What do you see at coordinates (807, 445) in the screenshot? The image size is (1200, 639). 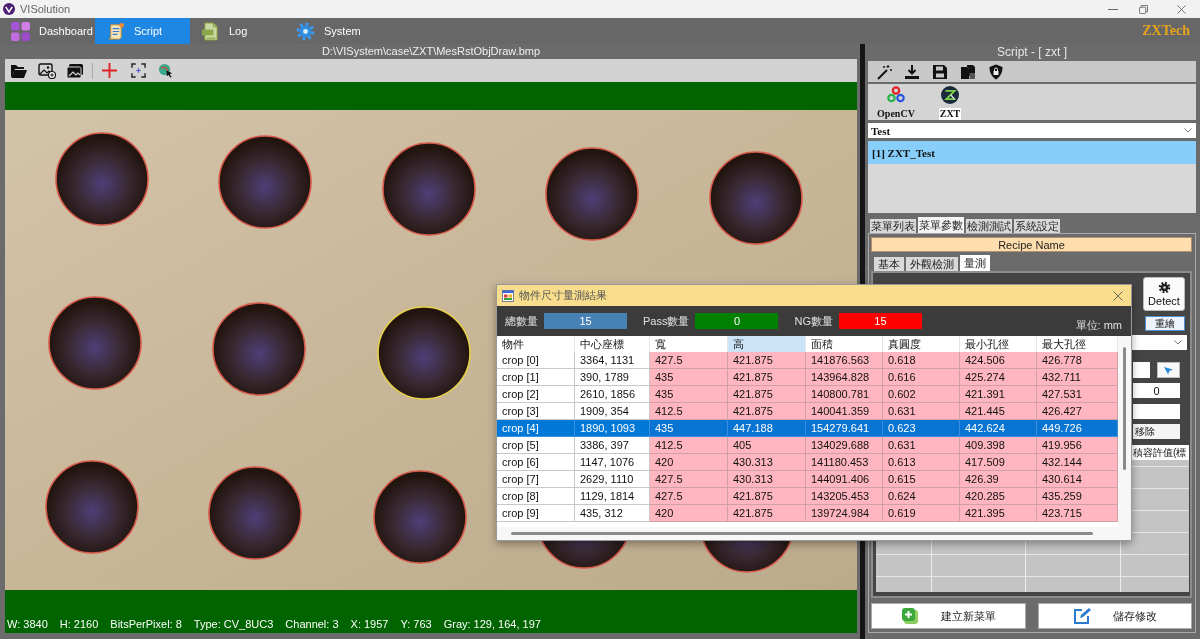 I see `table-row: crop [5] 3386, 397 412.5 405 134029.688 0.631 409.398 419.956` at bounding box center [807, 445].